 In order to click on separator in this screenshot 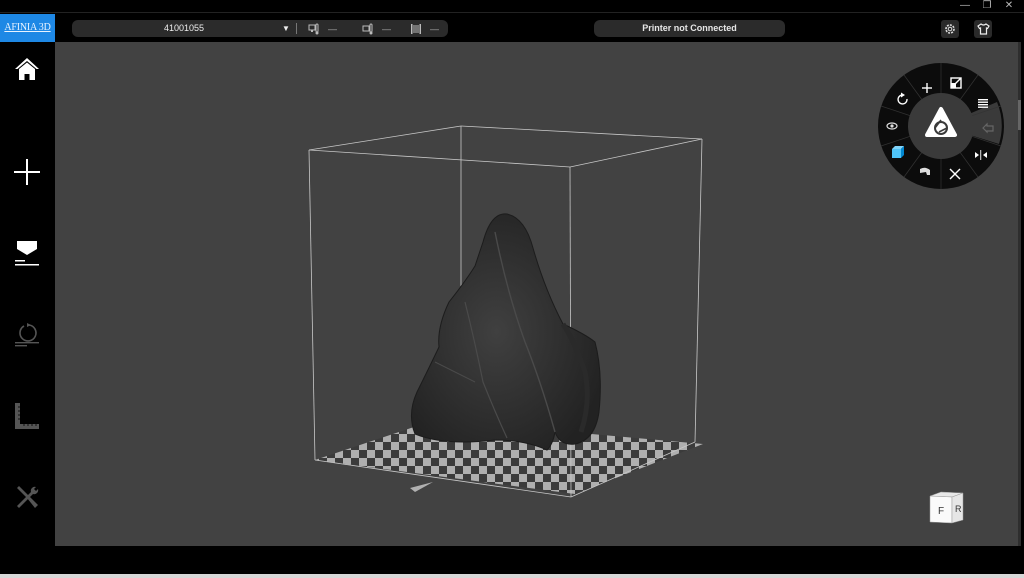, I will do `click(296, 28)`.